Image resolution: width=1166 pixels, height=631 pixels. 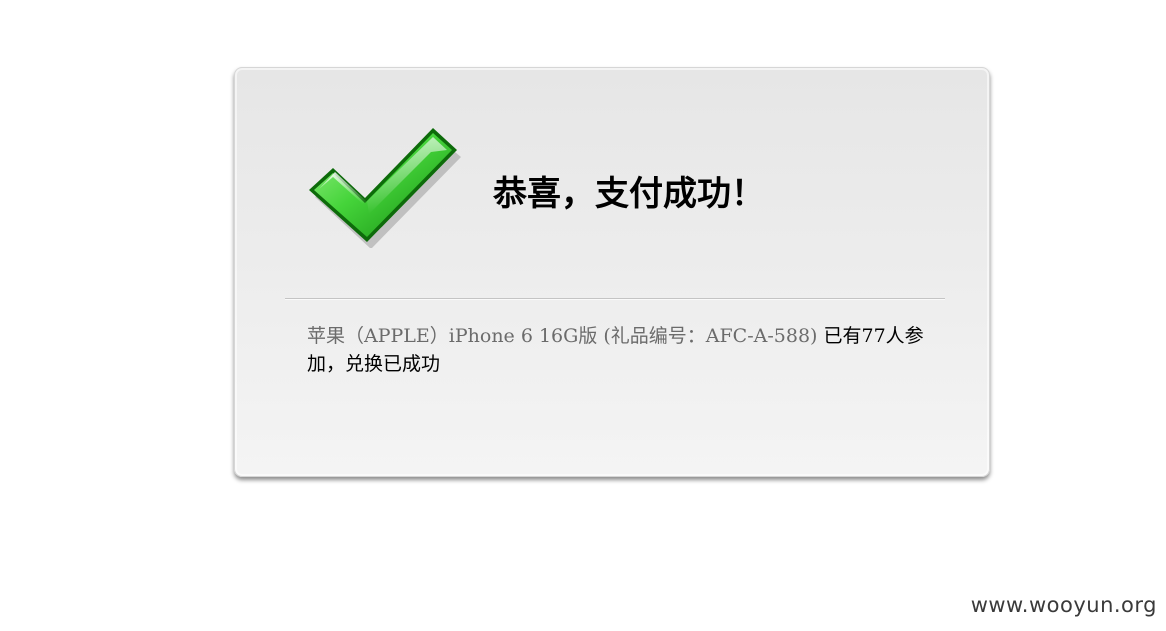 What do you see at coordinates (615, 299) in the screenshot?
I see `divider` at bounding box center [615, 299].